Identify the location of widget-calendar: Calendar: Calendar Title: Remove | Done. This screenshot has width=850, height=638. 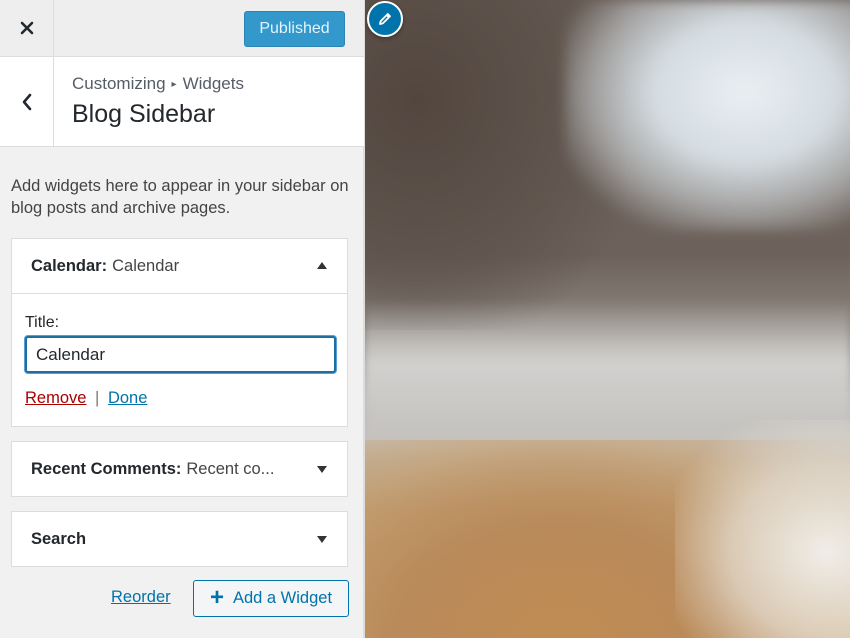
(179, 332).